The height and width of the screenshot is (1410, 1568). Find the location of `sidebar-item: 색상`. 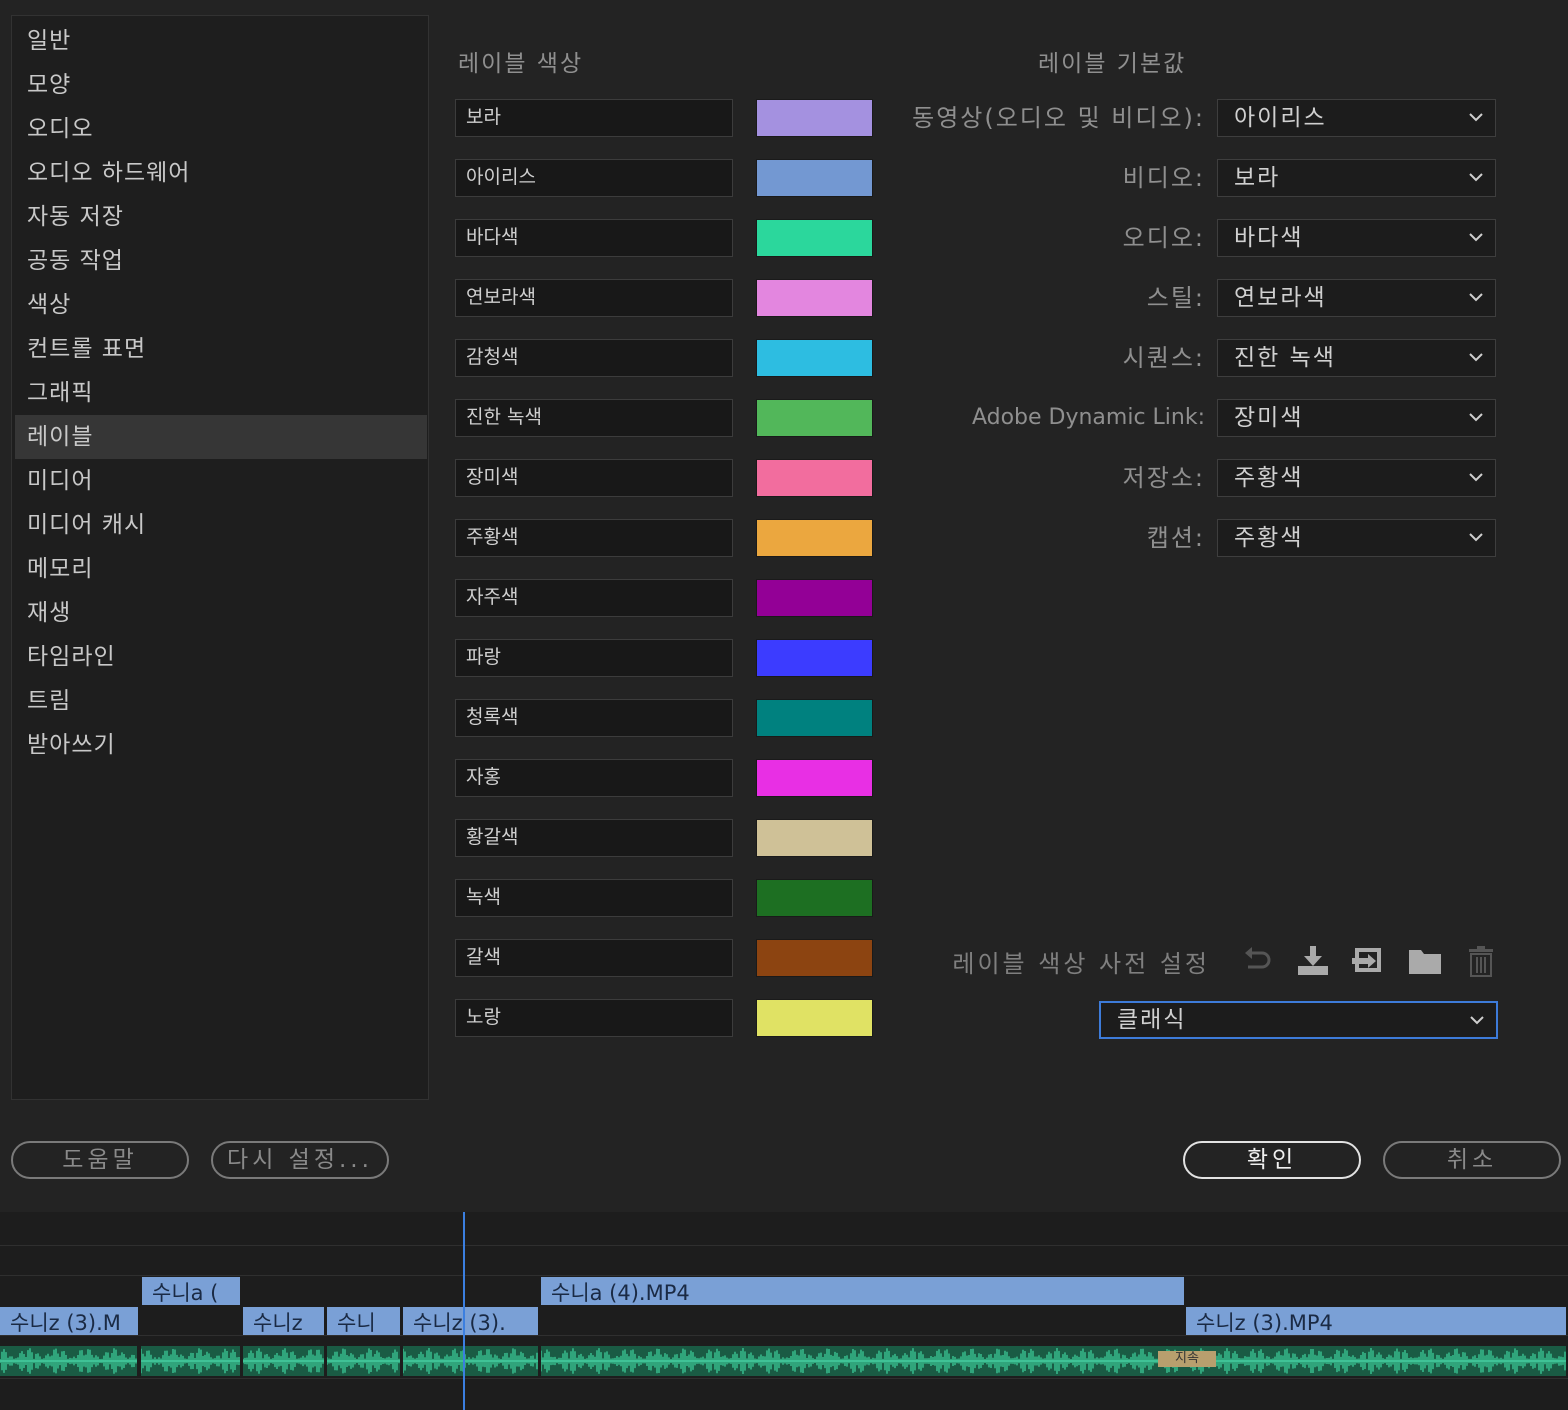

sidebar-item: 색상 is located at coordinates (221, 305).